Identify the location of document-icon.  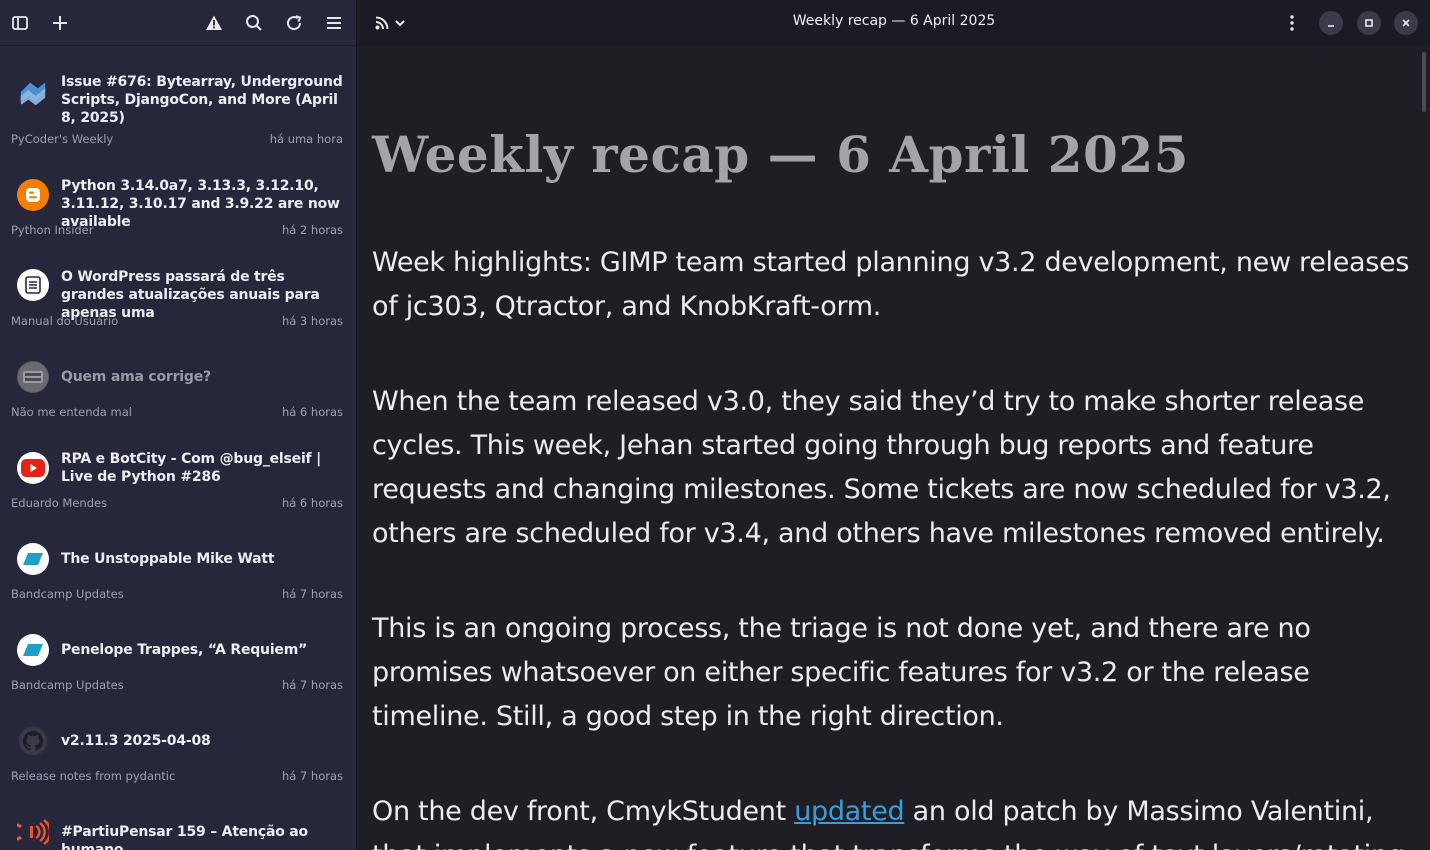
(33, 285).